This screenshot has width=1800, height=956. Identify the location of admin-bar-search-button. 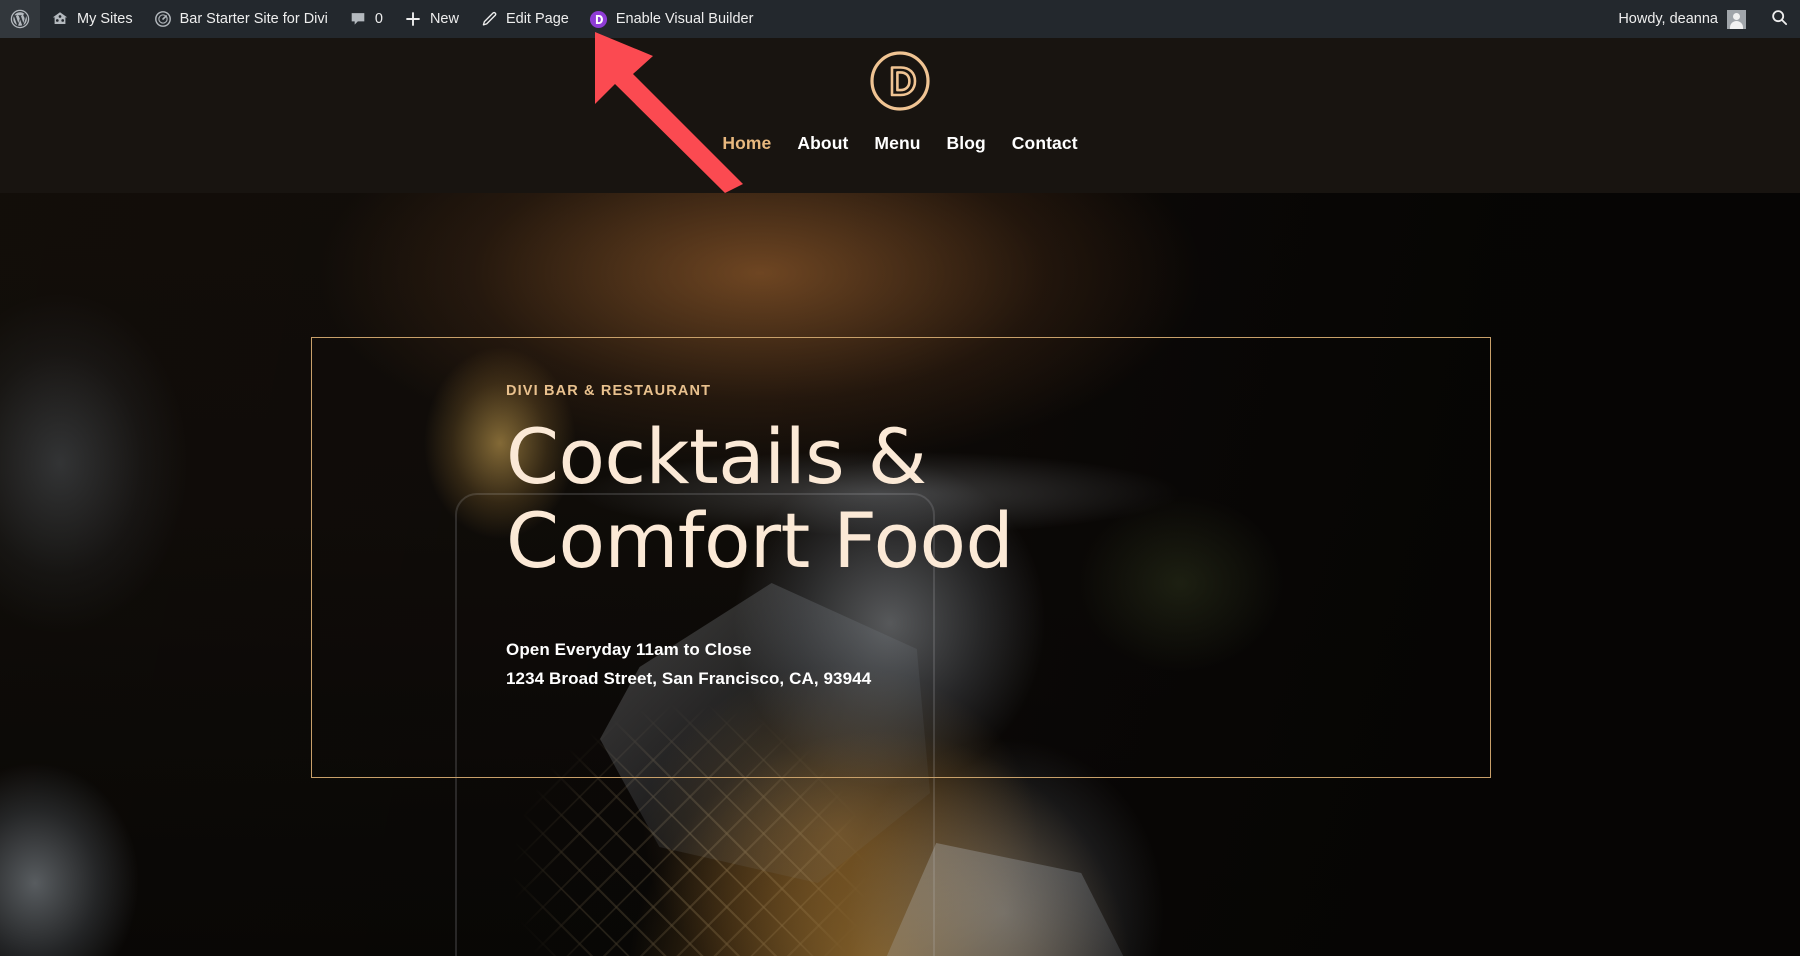
(1779, 19).